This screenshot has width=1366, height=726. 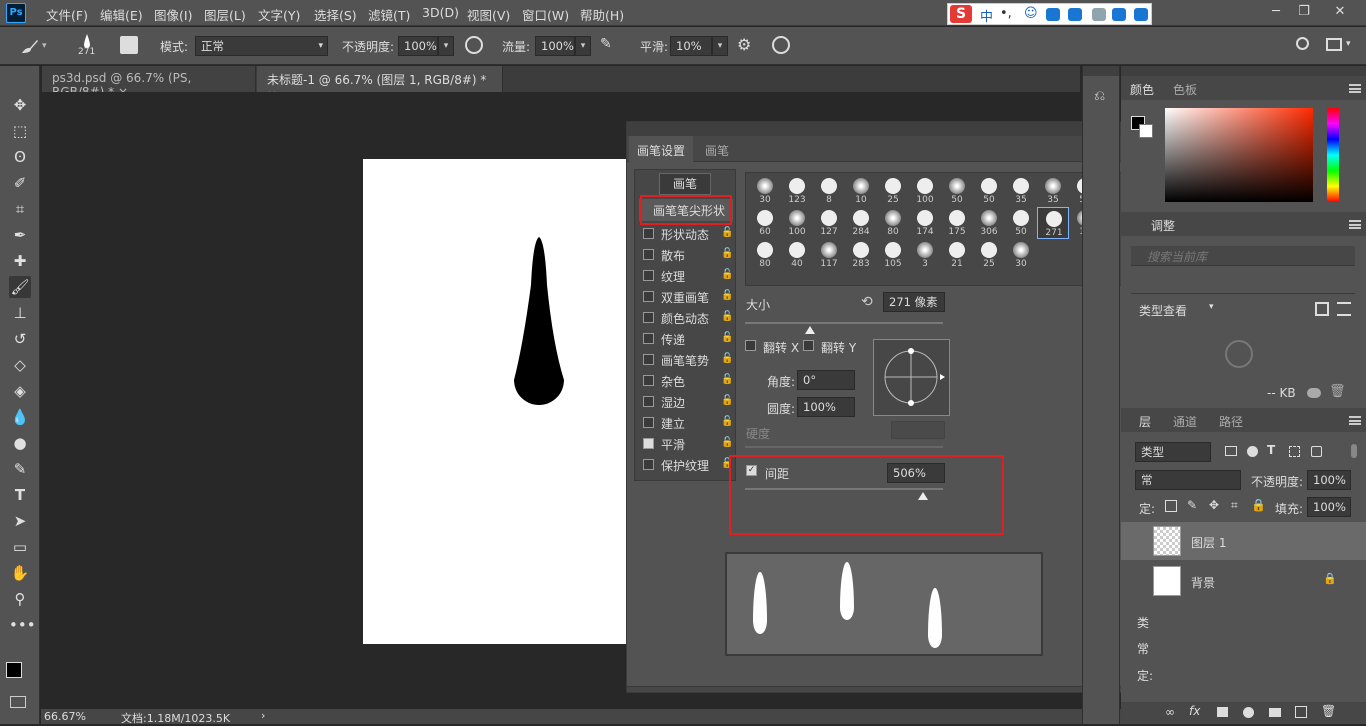 I want to click on menu-file: 文件(F), so click(x=67, y=14).